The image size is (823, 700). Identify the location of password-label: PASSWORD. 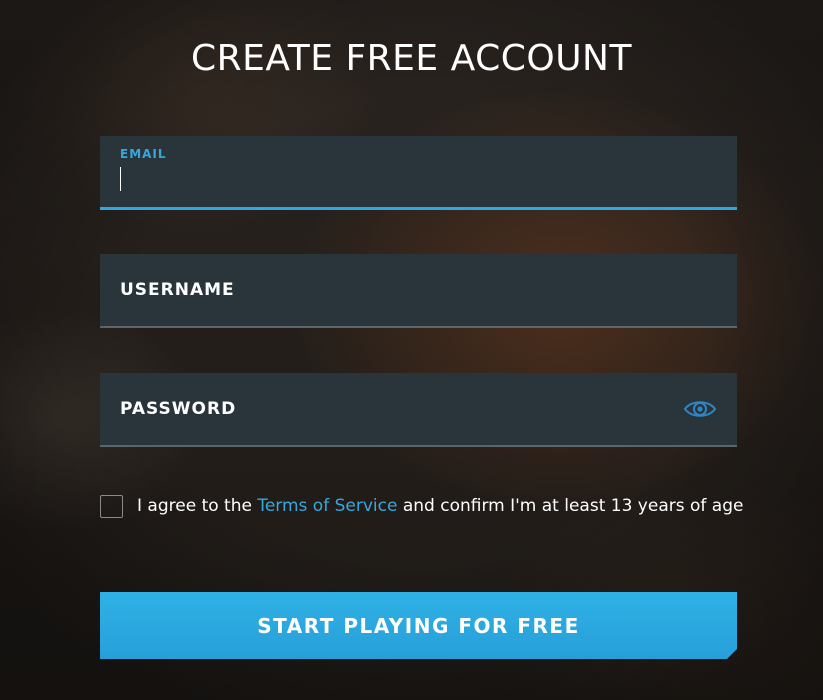
(178, 409).